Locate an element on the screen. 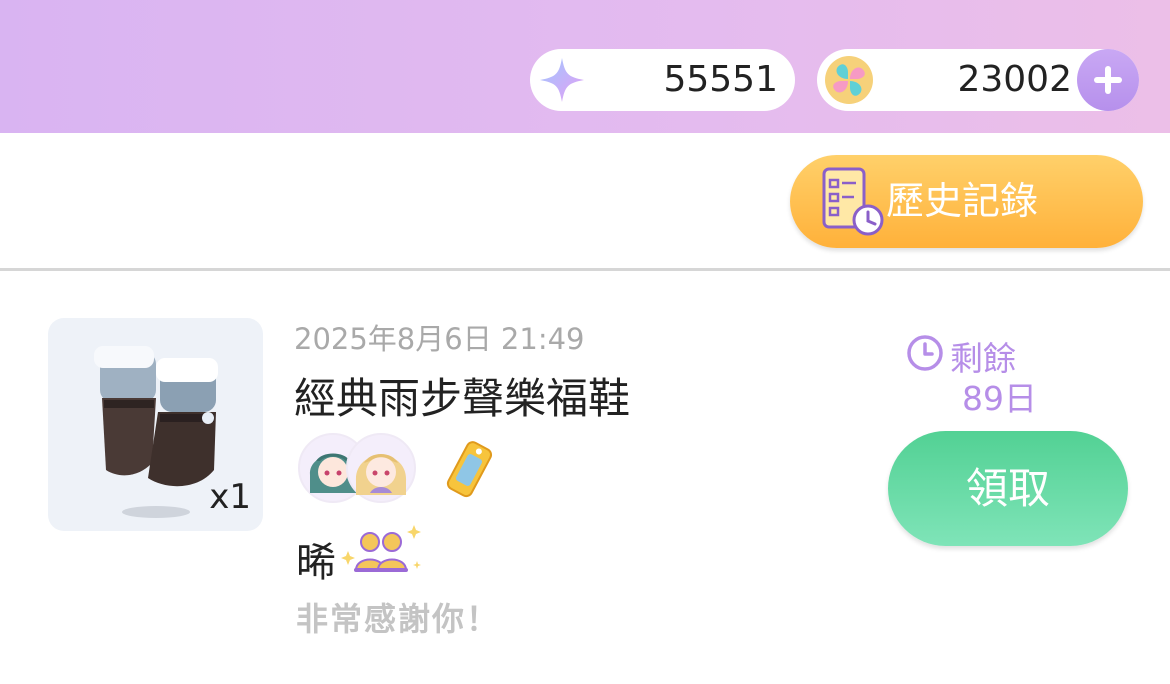 This screenshot has height=684, width=1170. sender-avatars is located at coordinates (403, 470).